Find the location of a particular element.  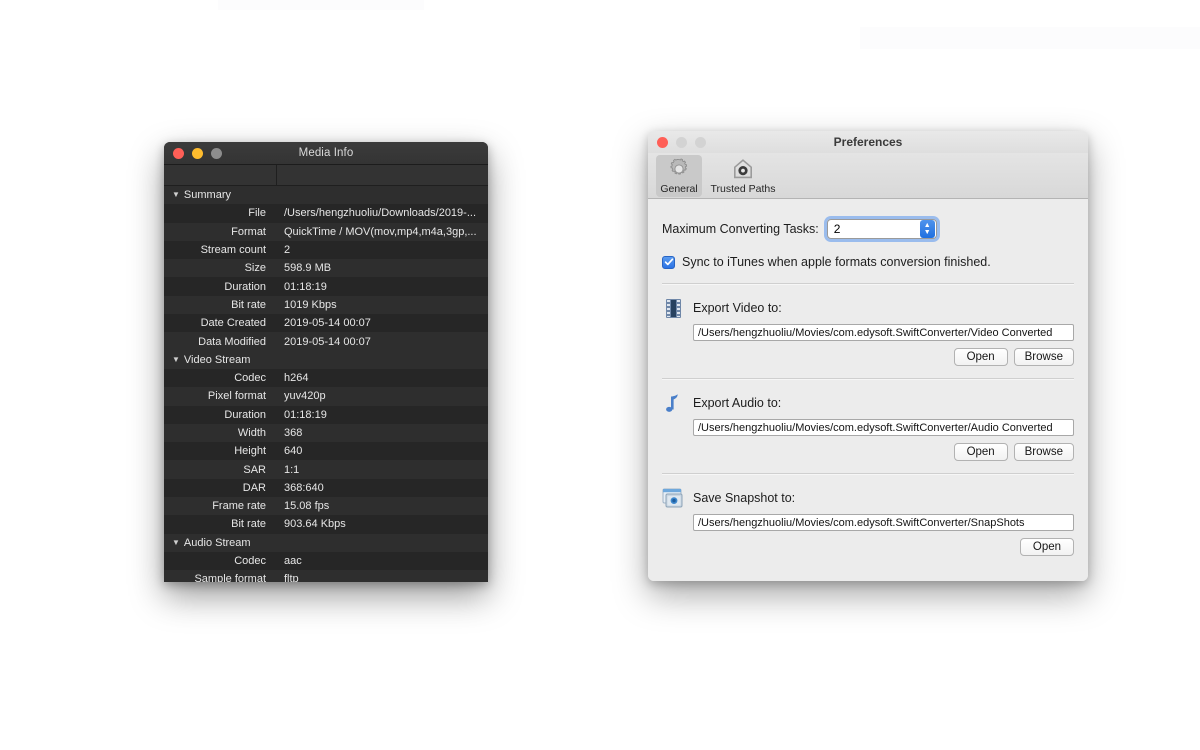

table-row: Bit rate 903.64 Kbps is located at coordinates (326, 524).